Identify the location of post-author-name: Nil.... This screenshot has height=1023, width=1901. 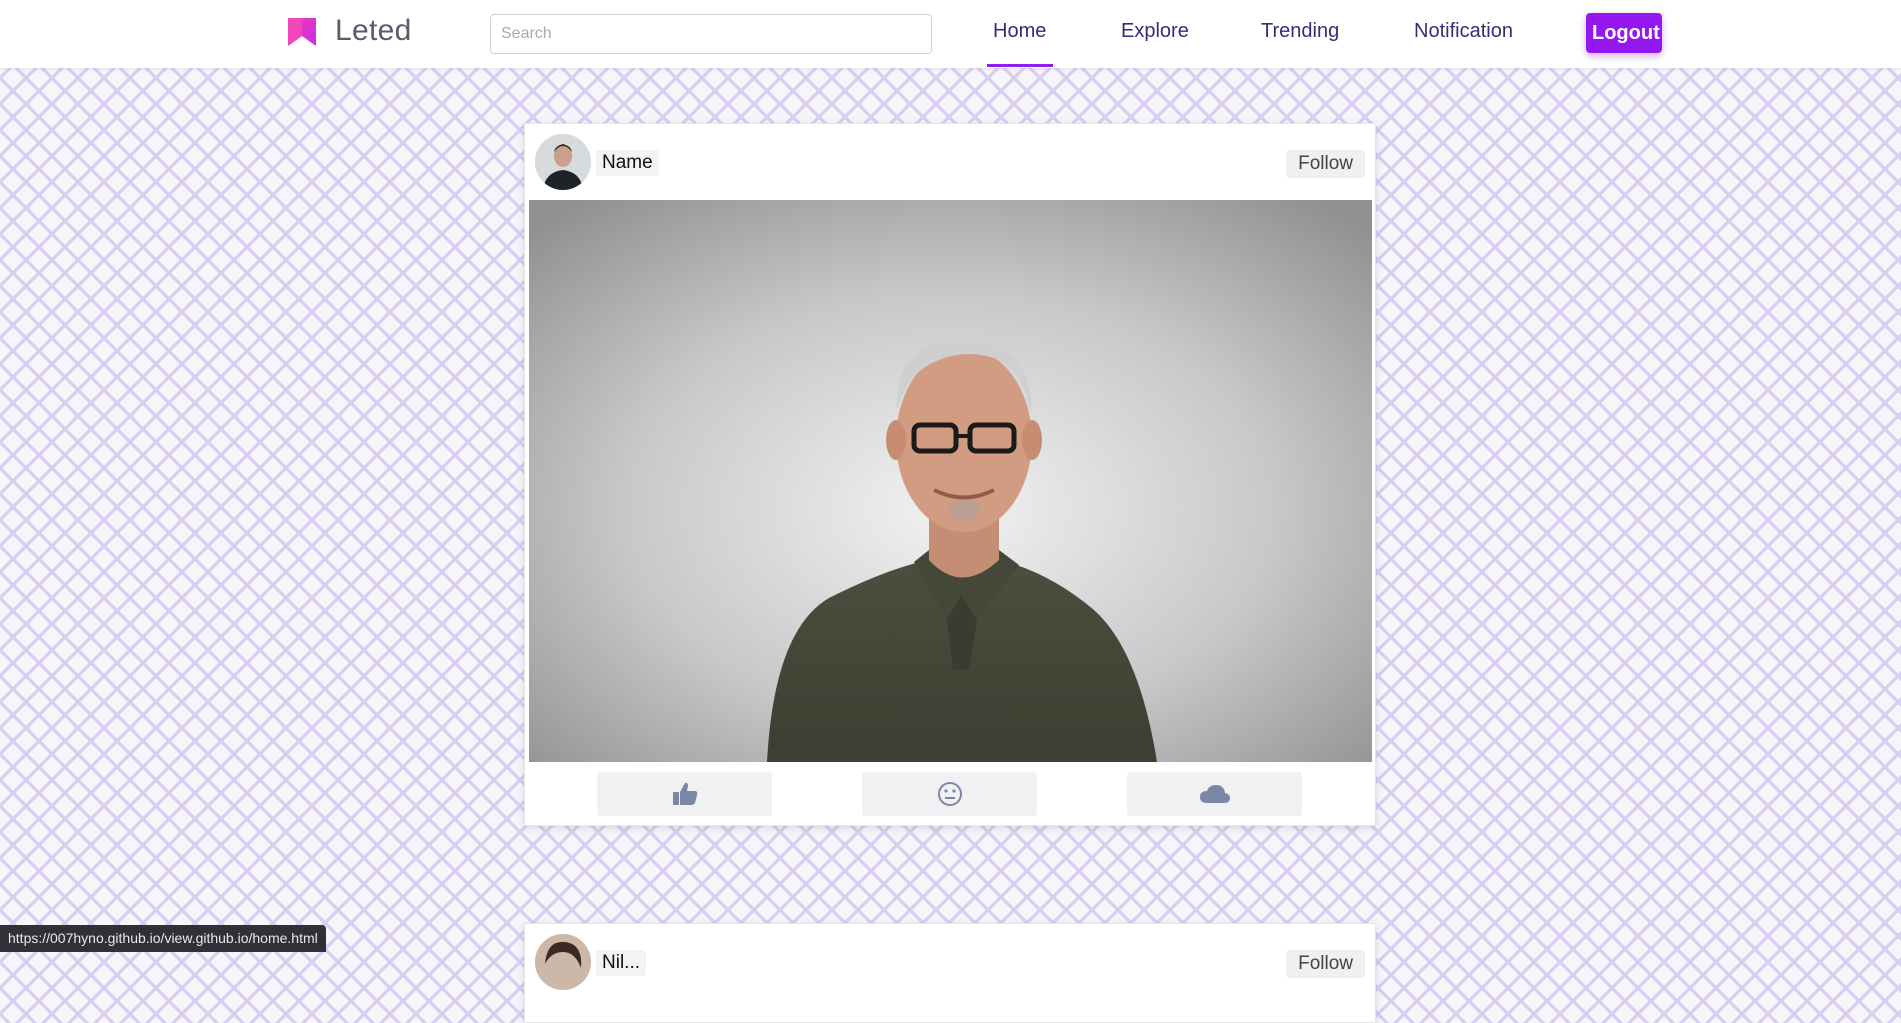
(621, 963).